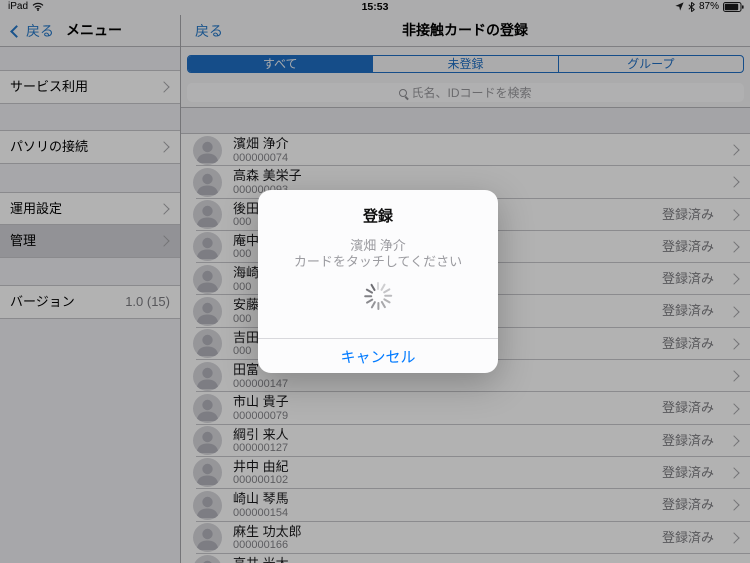 The width and height of the screenshot is (750, 563). What do you see at coordinates (378, 356) in the screenshot?
I see `cancel-button: キャンセル` at bounding box center [378, 356].